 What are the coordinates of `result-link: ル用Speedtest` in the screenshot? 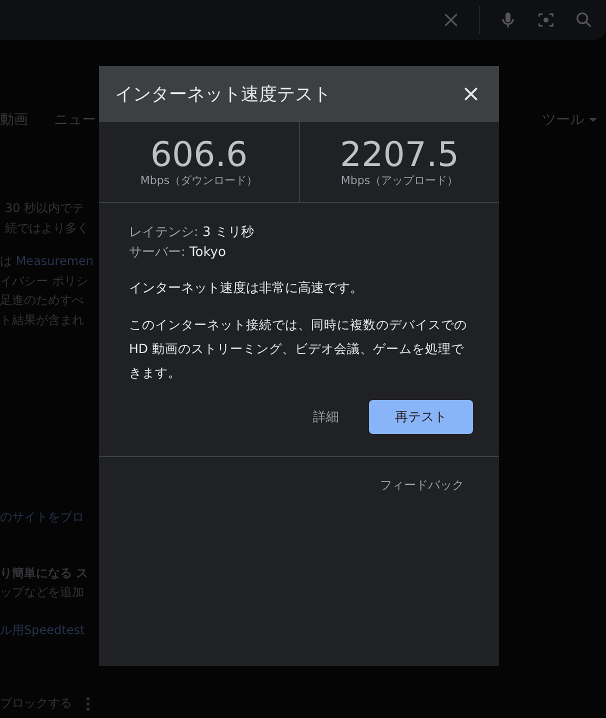 It's located at (42, 630).